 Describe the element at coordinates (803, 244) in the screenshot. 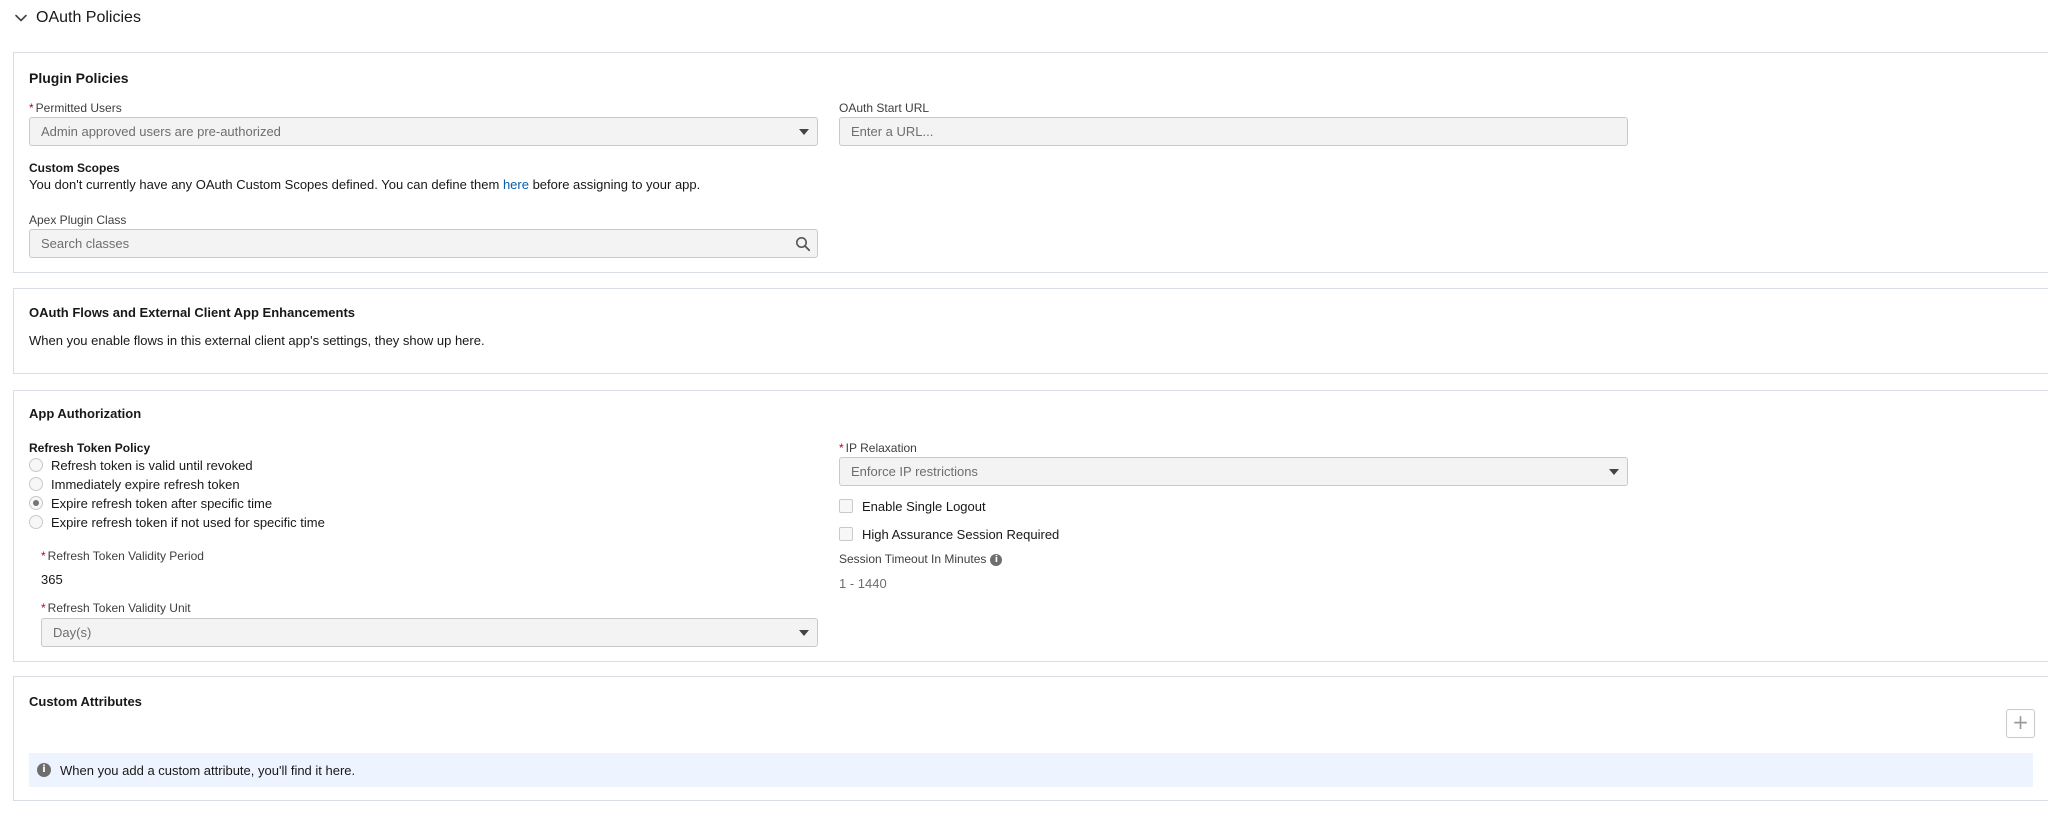

I see `search-icon` at that location.